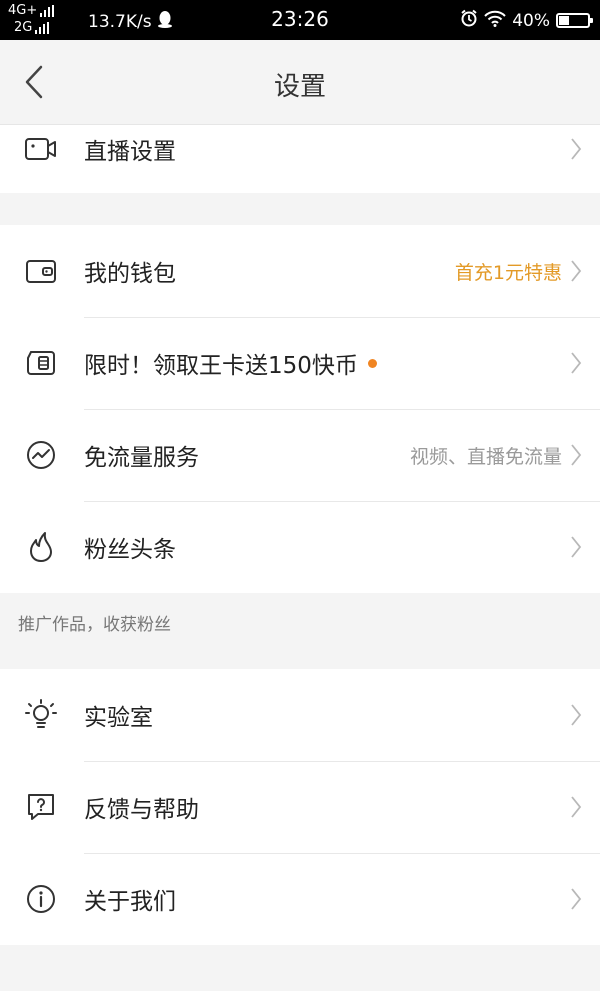 The height and width of the screenshot is (991, 600). I want to click on battery-percent: 40%, so click(531, 20).